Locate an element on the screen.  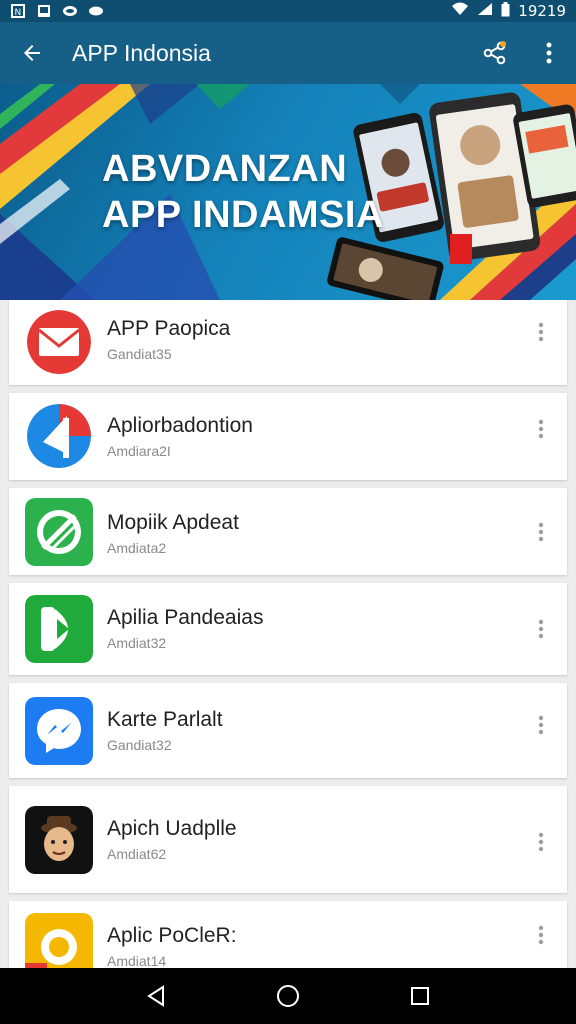
signal-icon is located at coordinates (485, 11).